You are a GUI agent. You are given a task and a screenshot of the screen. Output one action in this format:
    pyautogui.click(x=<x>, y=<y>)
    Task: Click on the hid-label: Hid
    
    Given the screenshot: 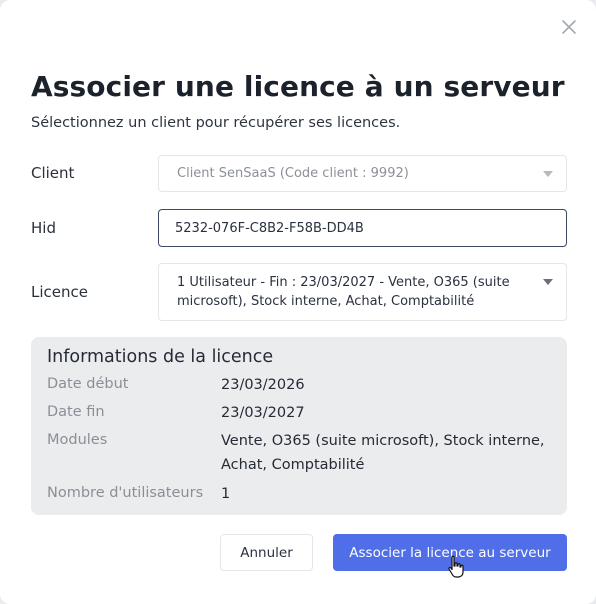 What is the action you would take?
    pyautogui.click(x=43, y=228)
    